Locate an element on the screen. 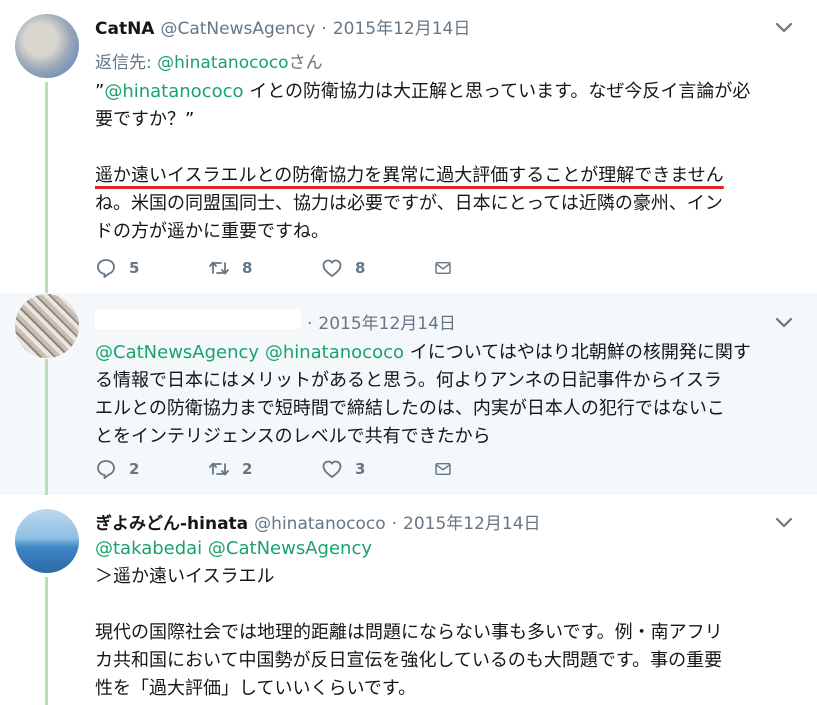 The height and width of the screenshot is (705, 817). user-handle: @CatNewsAgency is located at coordinates (237, 29).